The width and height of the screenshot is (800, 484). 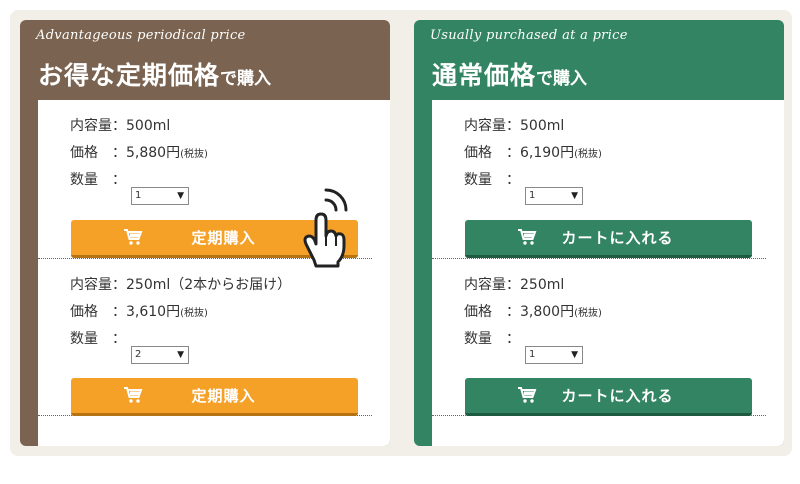 What do you see at coordinates (542, 285) in the screenshot?
I see `capacity-value: 250ml` at bounding box center [542, 285].